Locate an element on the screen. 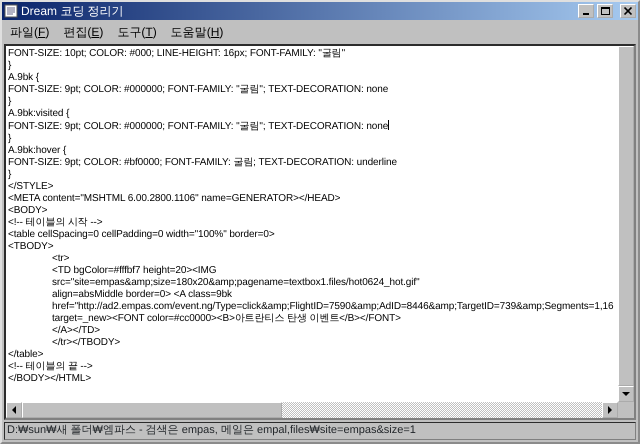 This screenshot has height=444, width=640. code-line: href="http://ad2.empas.com/event.ng/Type=click&amp;FlightID=7590&amp;AdID=8446&amp;TargetID=739&amp;Segments=1,16 is located at coordinates (333, 307).